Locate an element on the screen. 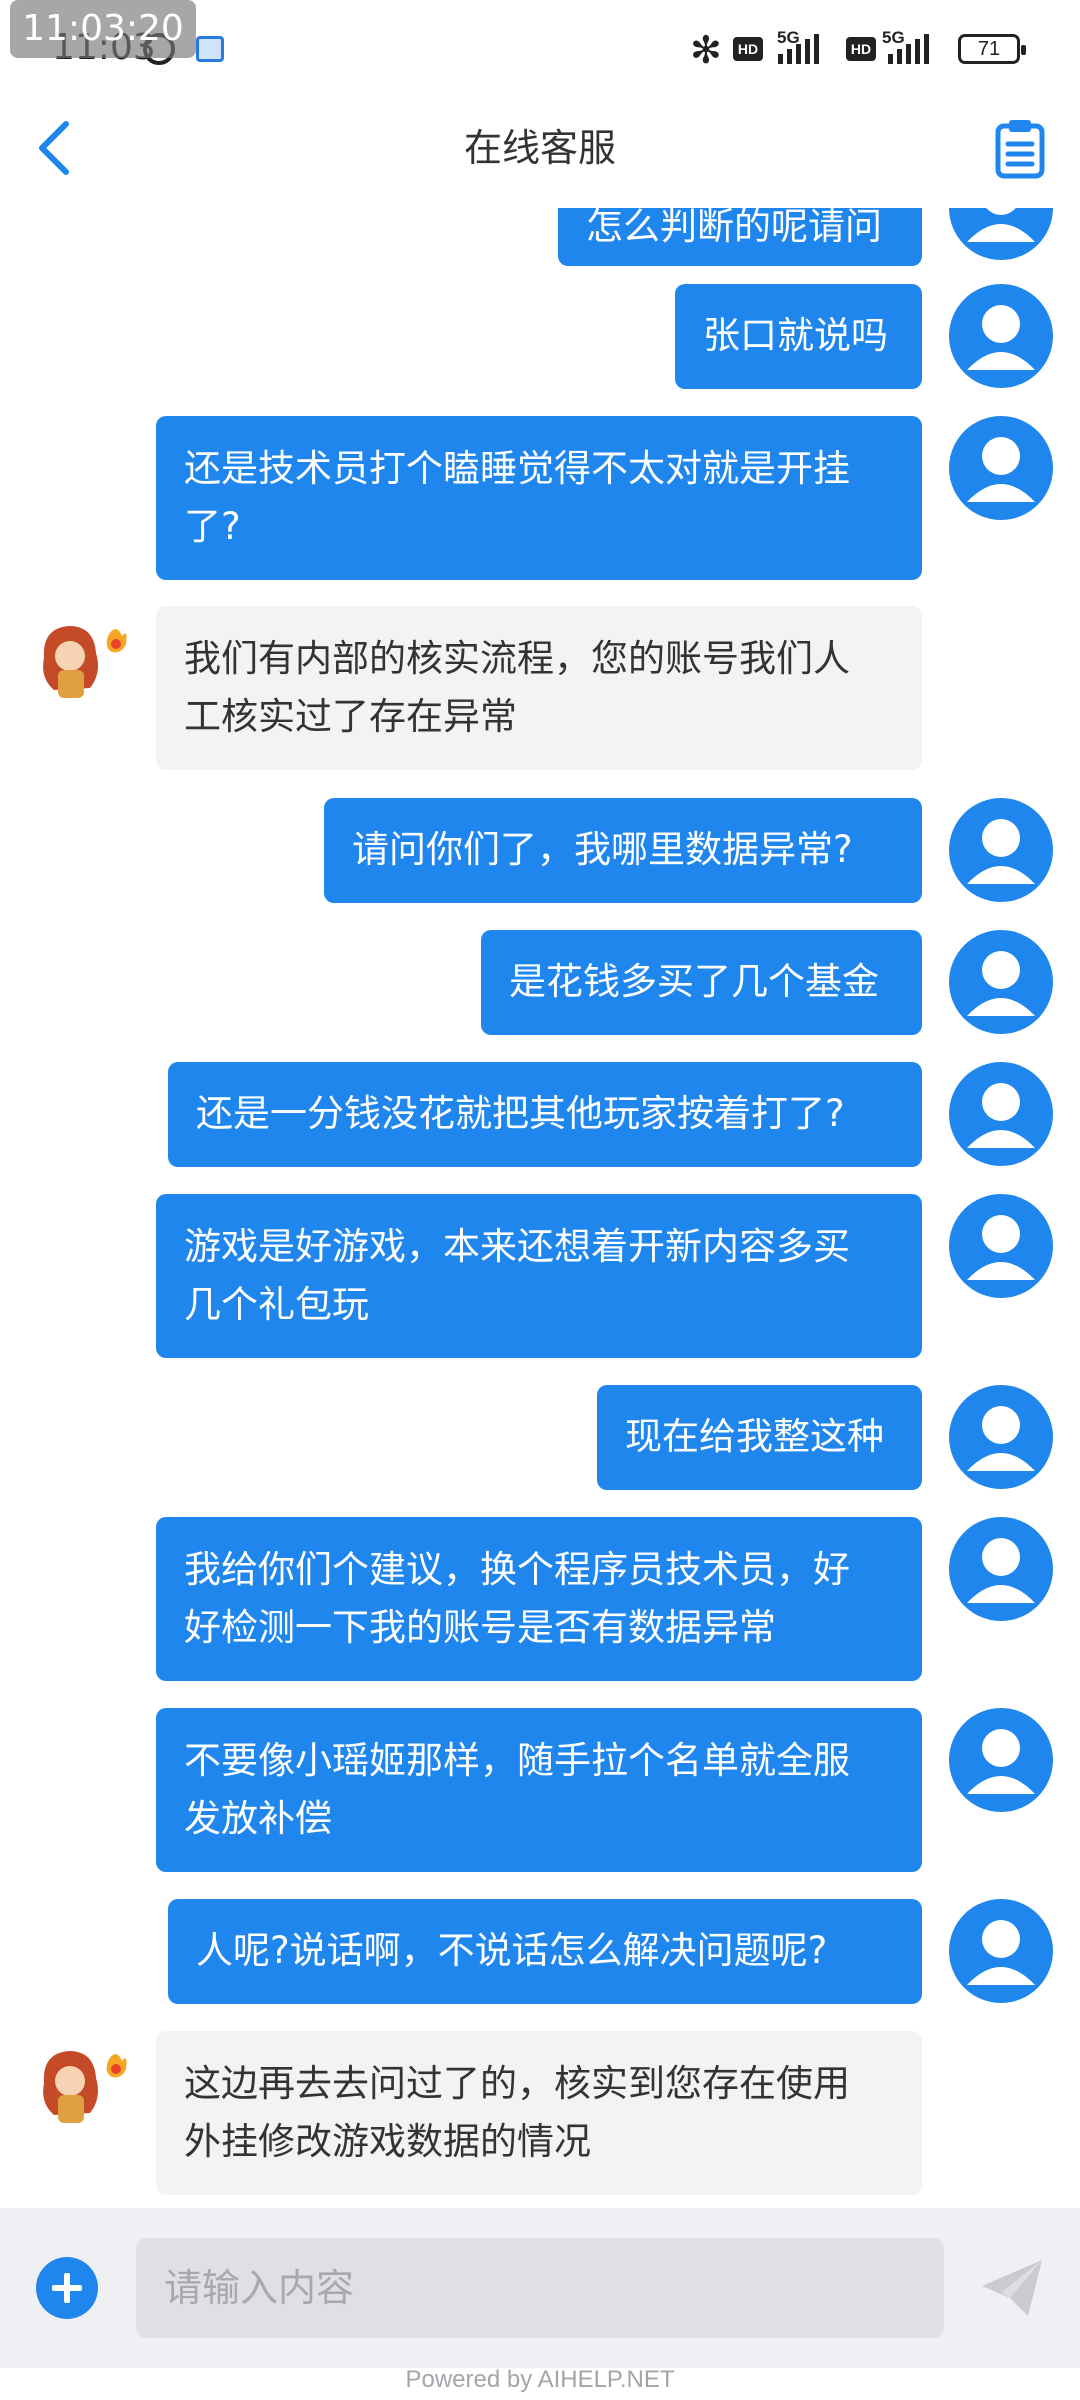 The width and height of the screenshot is (1080, 2400). status-bar: 11:03 ✻ HD 5G HD 5G 71 11:03:20 is located at coordinates (540, 45).